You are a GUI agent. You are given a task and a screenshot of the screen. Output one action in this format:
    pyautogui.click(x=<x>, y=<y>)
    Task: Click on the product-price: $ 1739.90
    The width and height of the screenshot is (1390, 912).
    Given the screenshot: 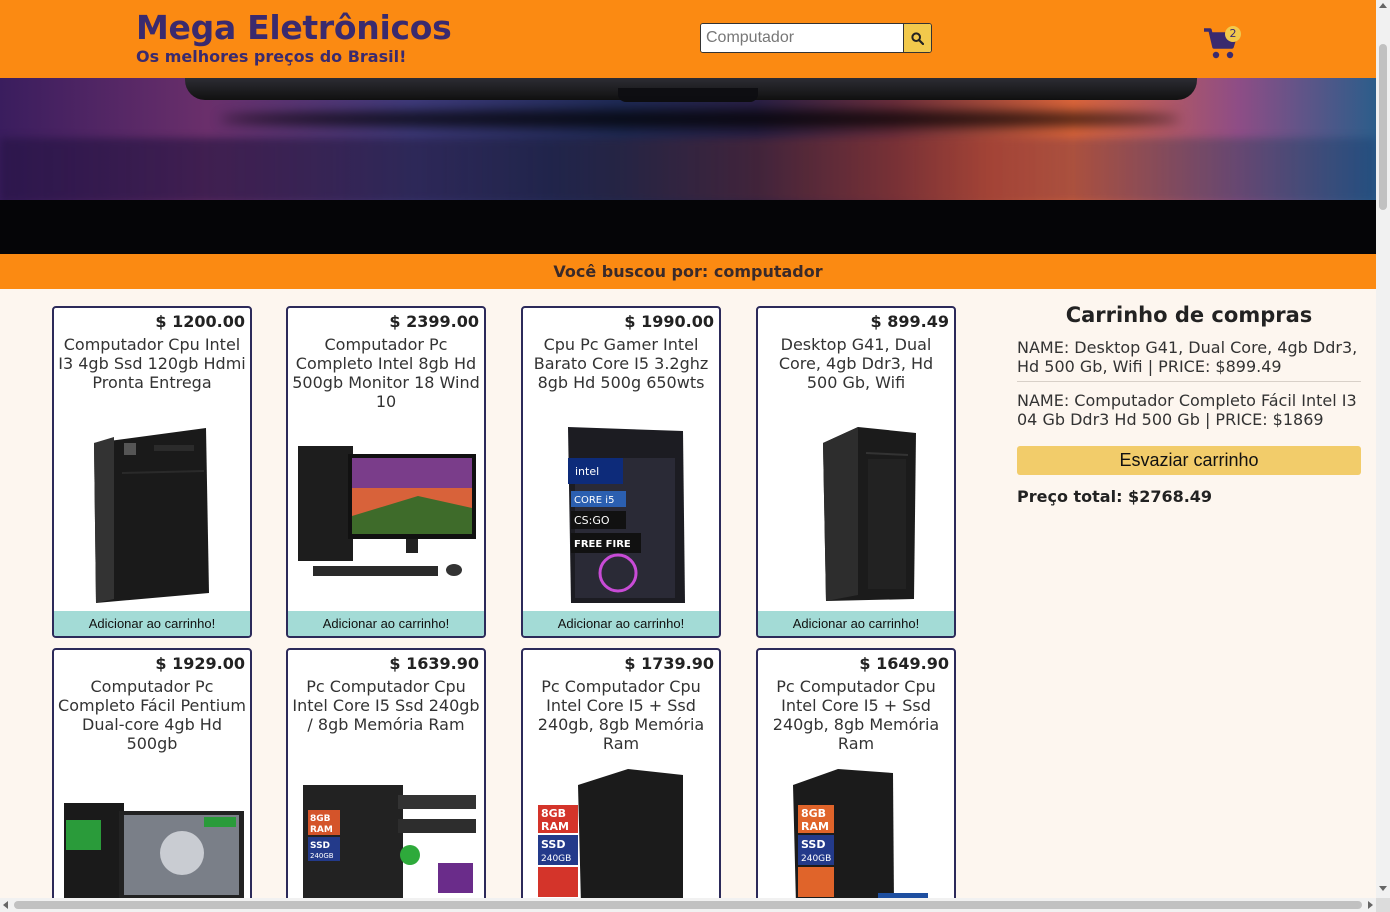 What is the action you would take?
    pyautogui.click(x=669, y=663)
    